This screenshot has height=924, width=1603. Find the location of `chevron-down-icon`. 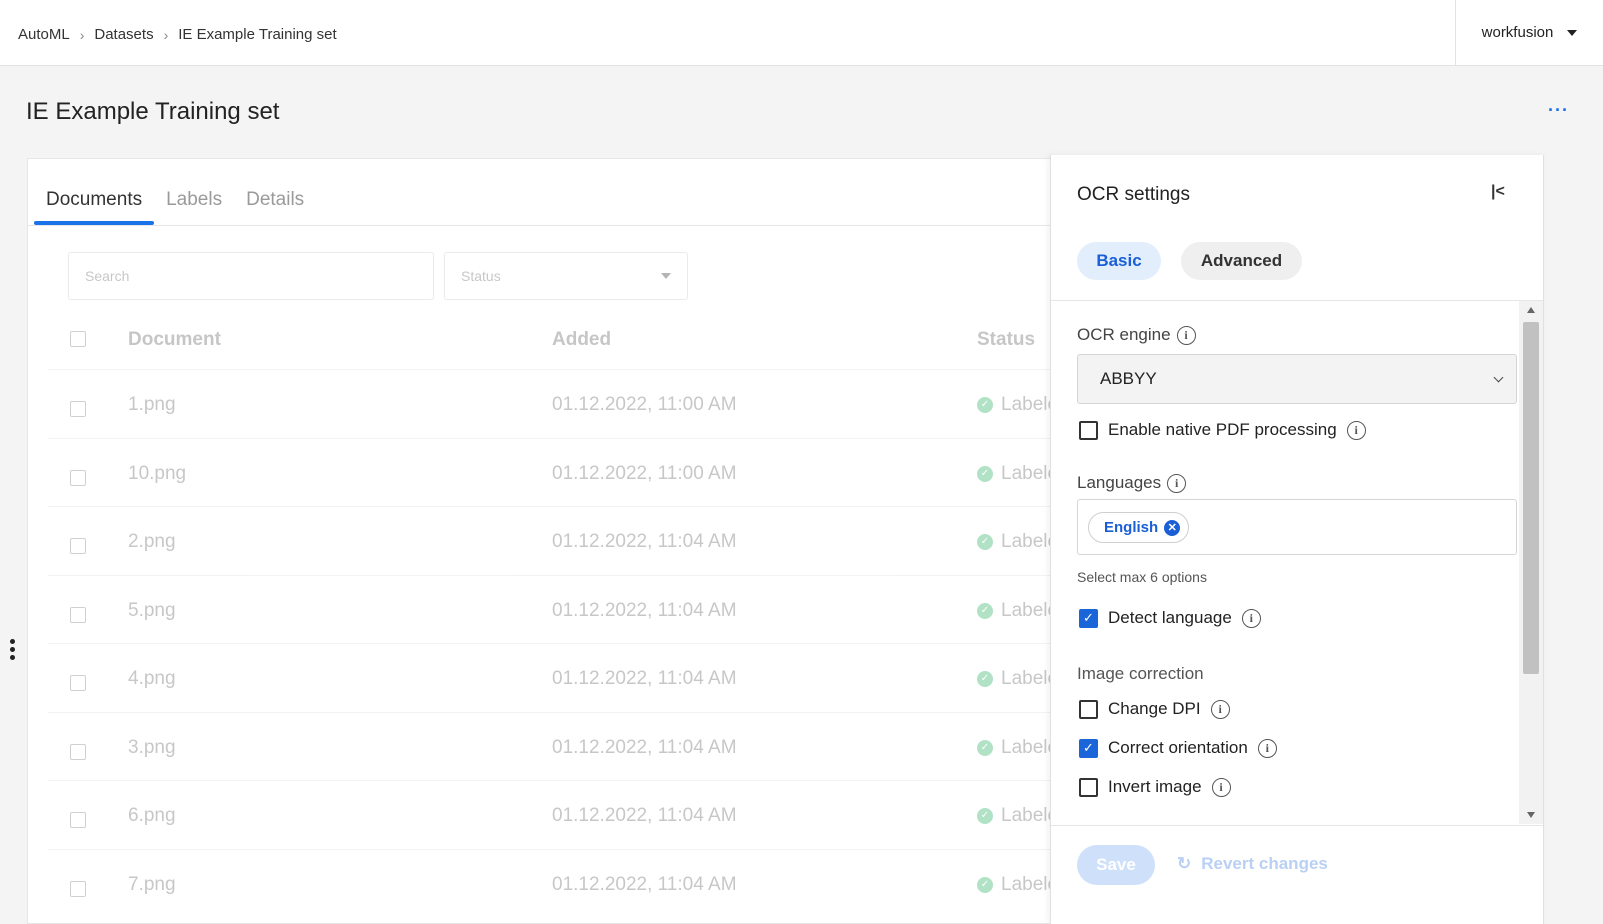

chevron-down-icon is located at coordinates (1498, 377).